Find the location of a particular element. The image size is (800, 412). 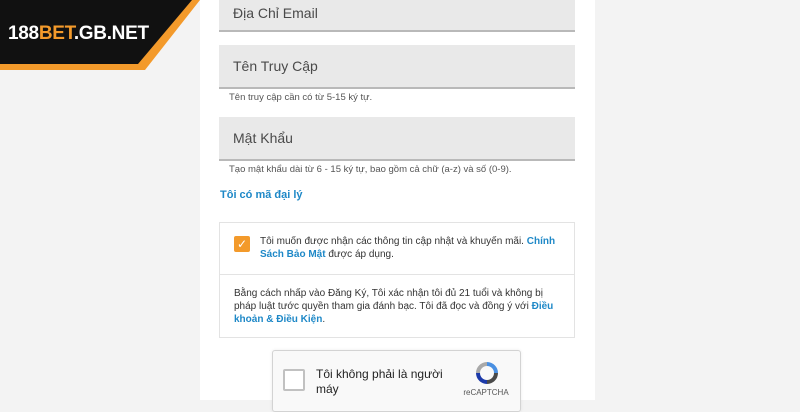

email-field-wrapper is located at coordinates (397, 16).